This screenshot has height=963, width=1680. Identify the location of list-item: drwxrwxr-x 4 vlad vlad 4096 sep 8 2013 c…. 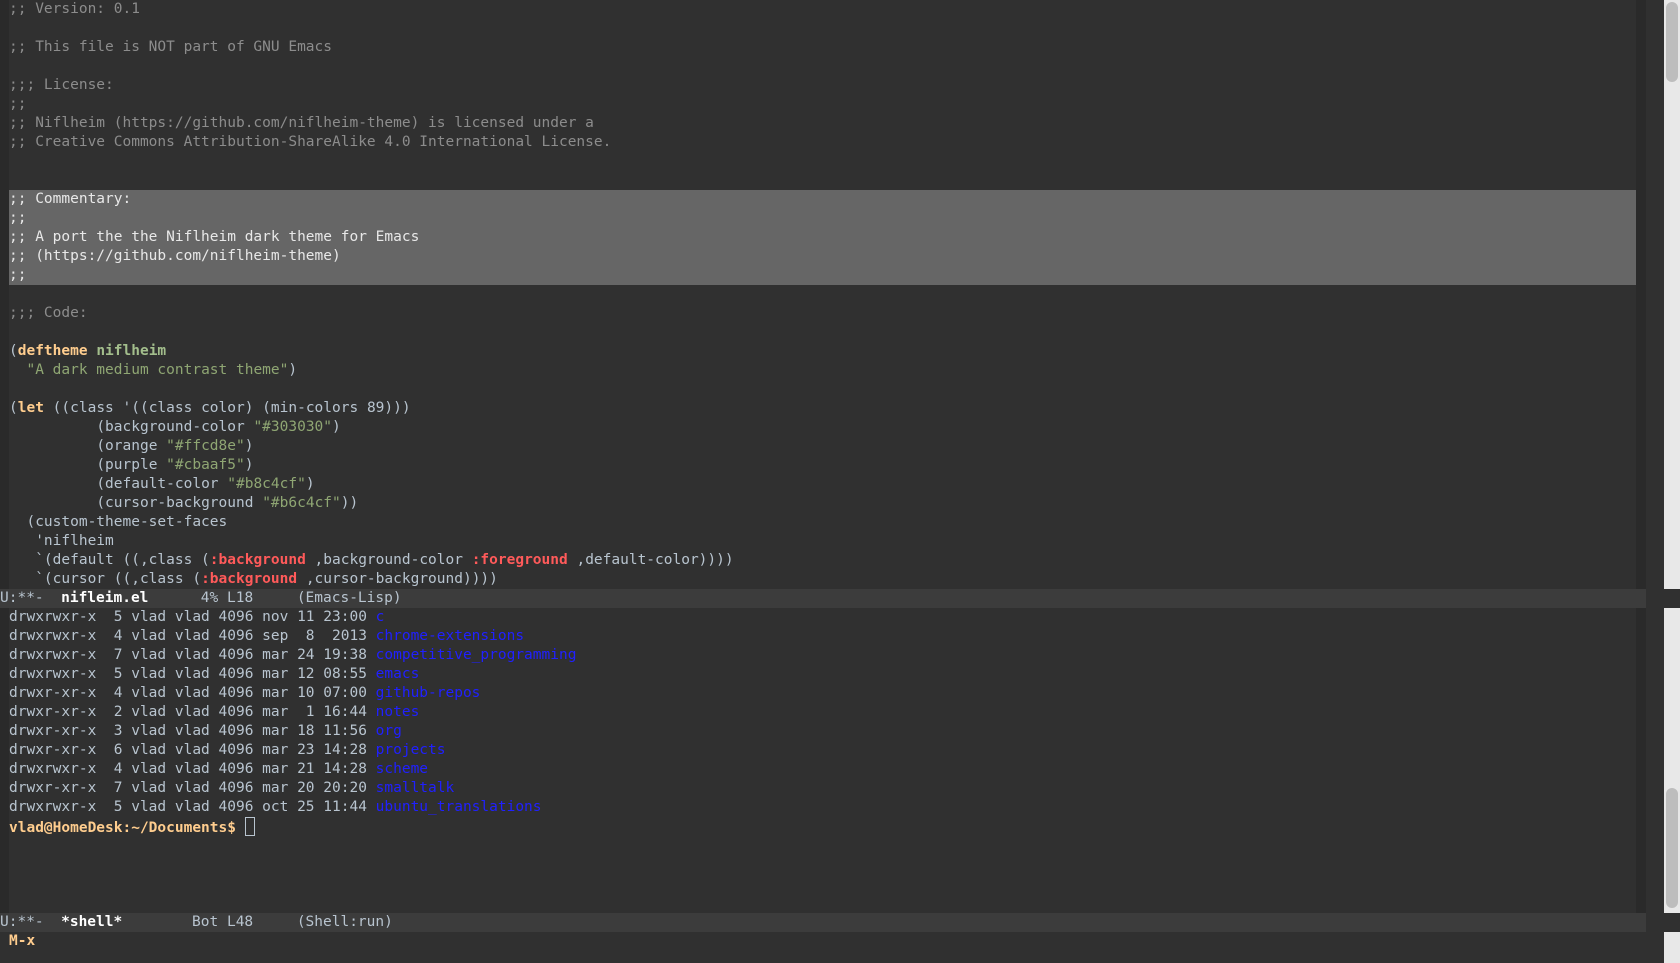
(267, 636).